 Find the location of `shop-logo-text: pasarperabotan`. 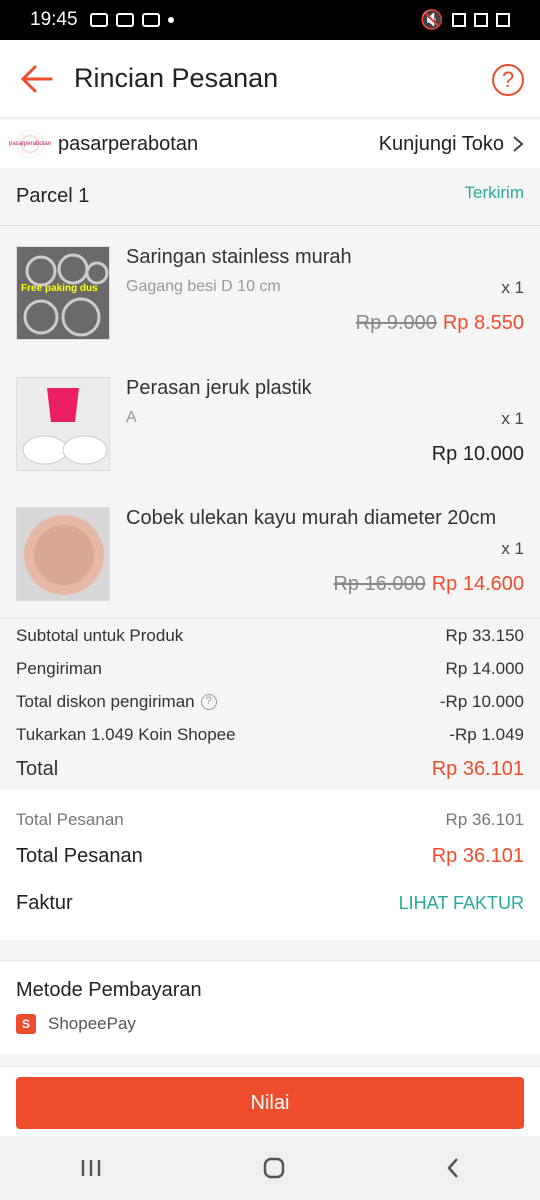

shop-logo-text: pasarperabotan is located at coordinates (30, 144).